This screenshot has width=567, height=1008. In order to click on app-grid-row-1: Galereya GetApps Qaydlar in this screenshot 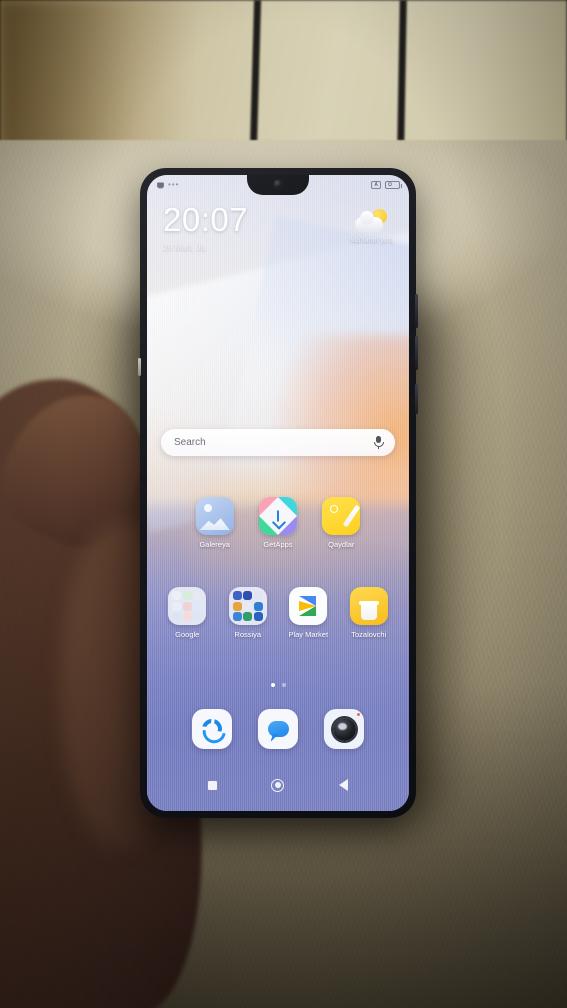, I will do `click(278, 523)`.